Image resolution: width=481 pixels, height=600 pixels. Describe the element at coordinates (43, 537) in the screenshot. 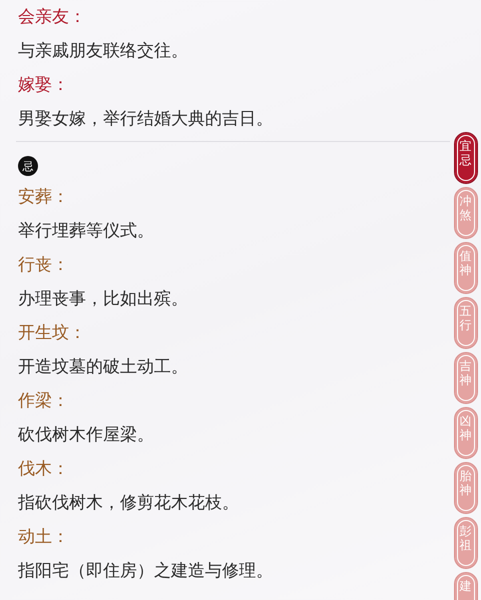

I see `term-label: 动土：` at that location.